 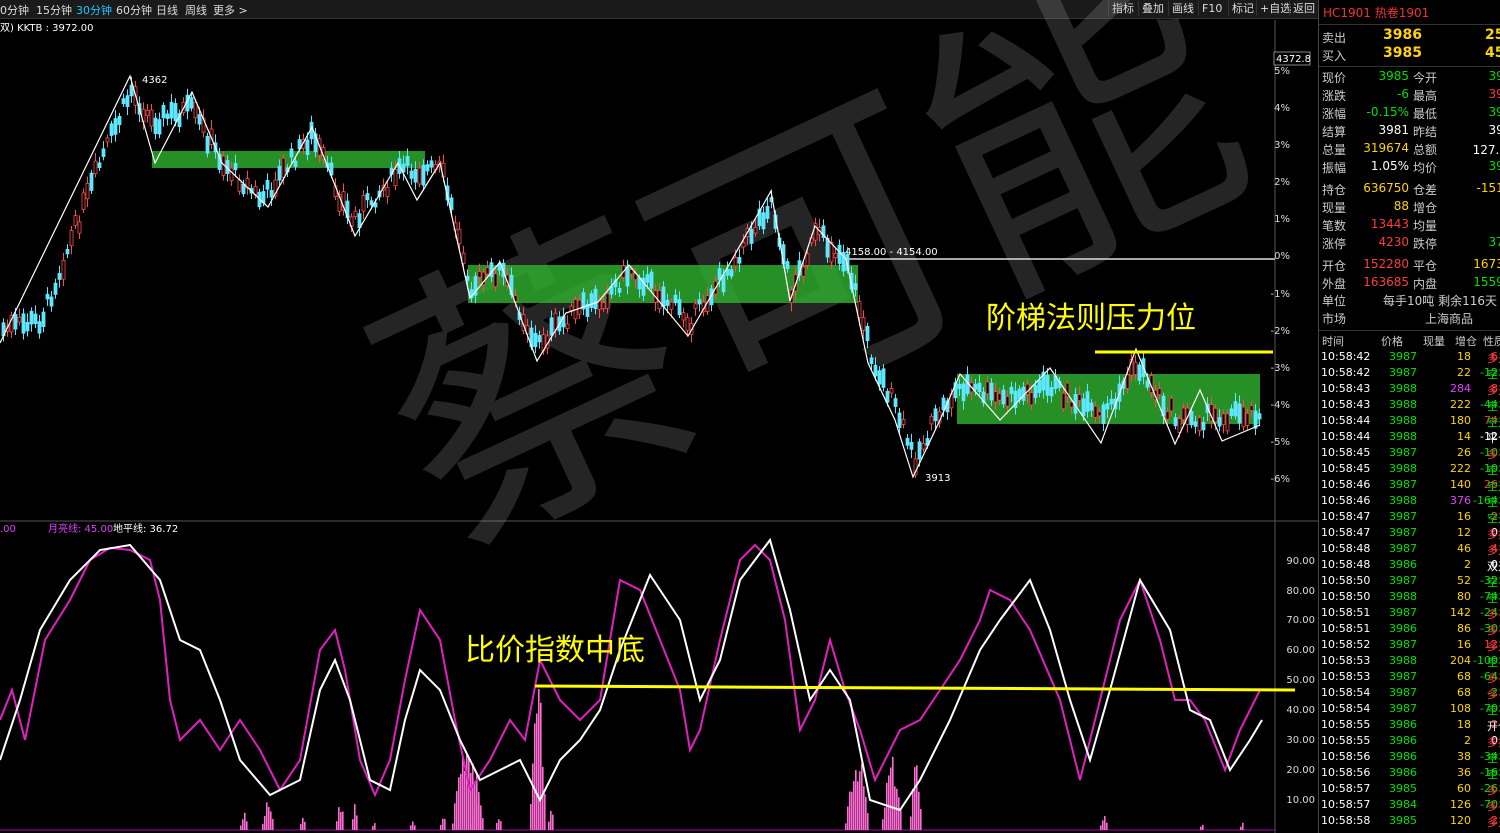 I want to click on tick-row: 10:58:533988204-100空平, so click(x=1410, y=661).